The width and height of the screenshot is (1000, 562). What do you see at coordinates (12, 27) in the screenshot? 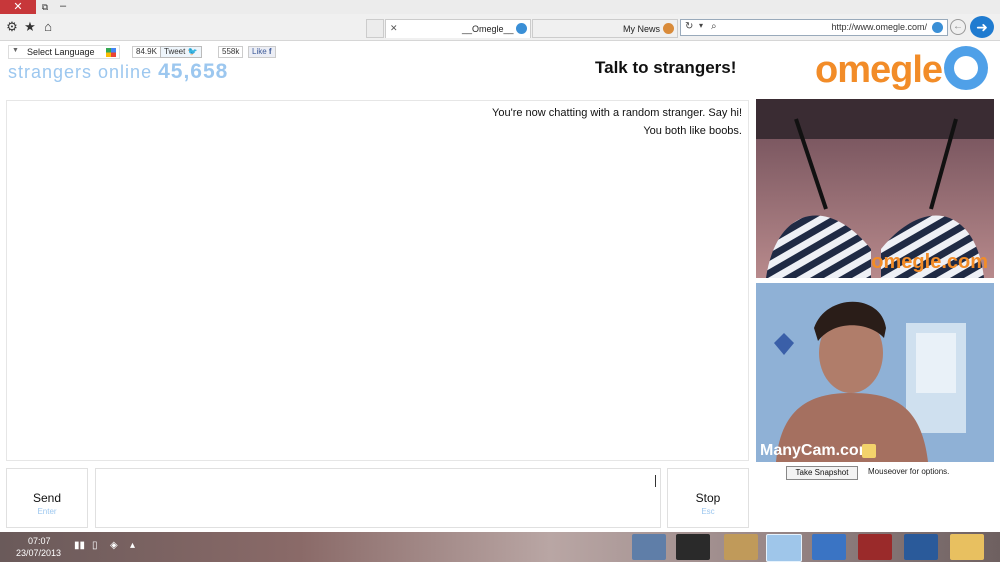
I see `gear-icon: ⚙` at bounding box center [12, 27].